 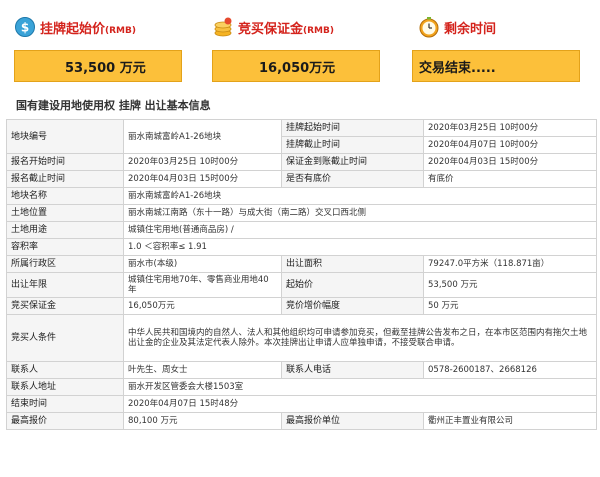 I want to click on usage-key: 土地用途, so click(x=65, y=230).